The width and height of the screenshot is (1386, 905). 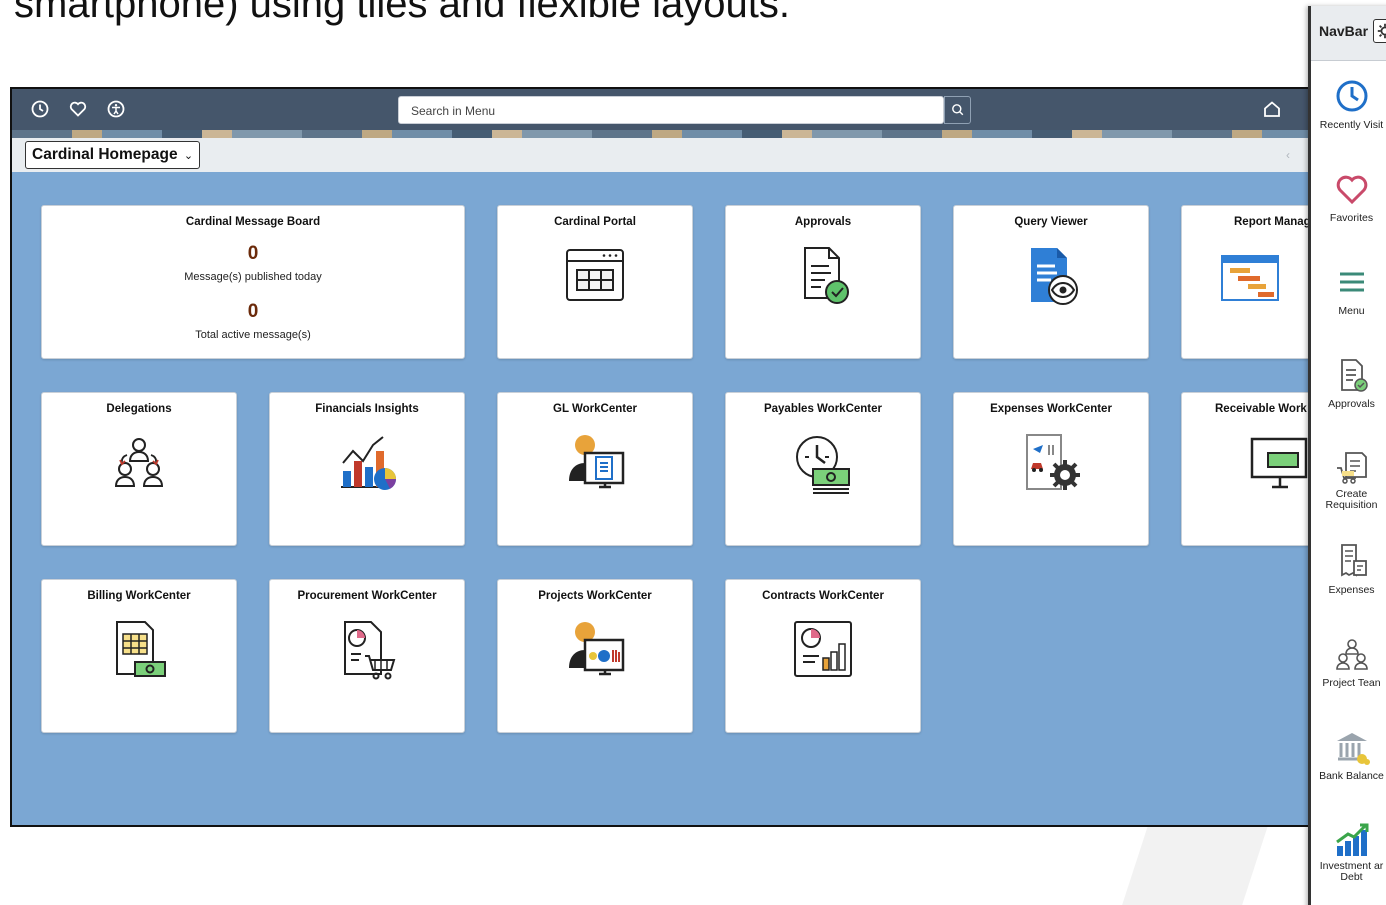 I want to click on tile-report-manager: Report Manag, so click(x=1249, y=282).